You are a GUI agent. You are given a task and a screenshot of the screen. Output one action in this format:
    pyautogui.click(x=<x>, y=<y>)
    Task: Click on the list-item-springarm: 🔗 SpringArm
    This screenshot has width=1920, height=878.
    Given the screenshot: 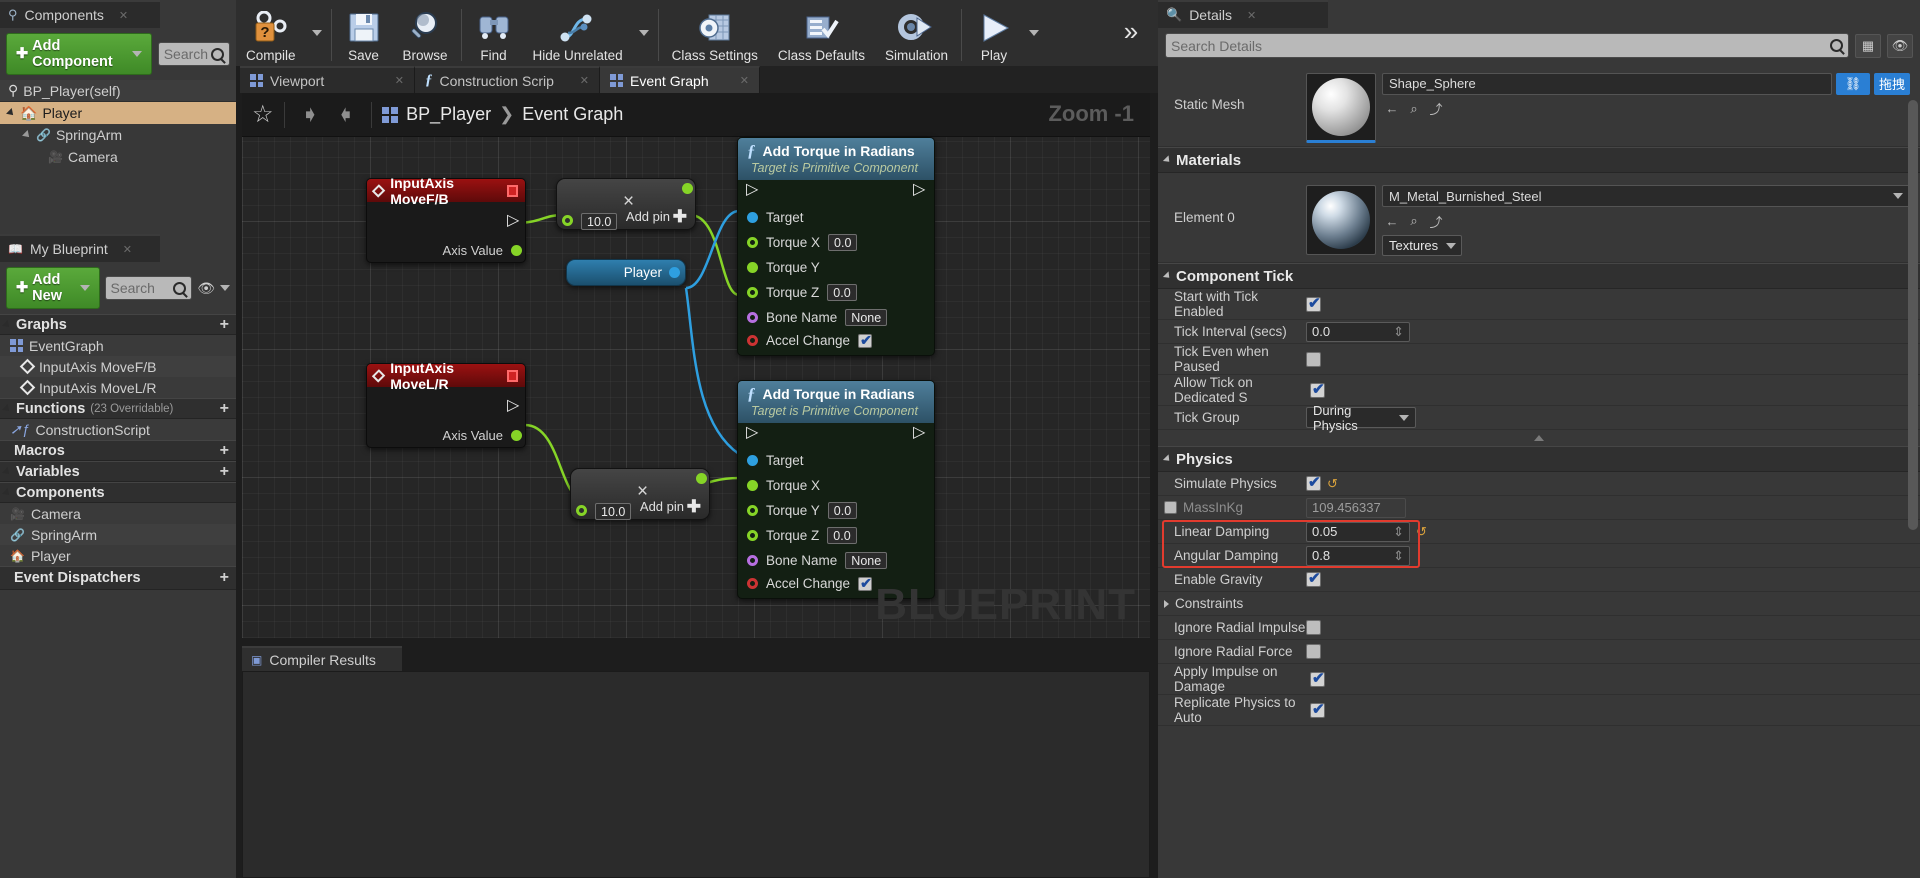 What is the action you would take?
    pyautogui.click(x=118, y=534)
    